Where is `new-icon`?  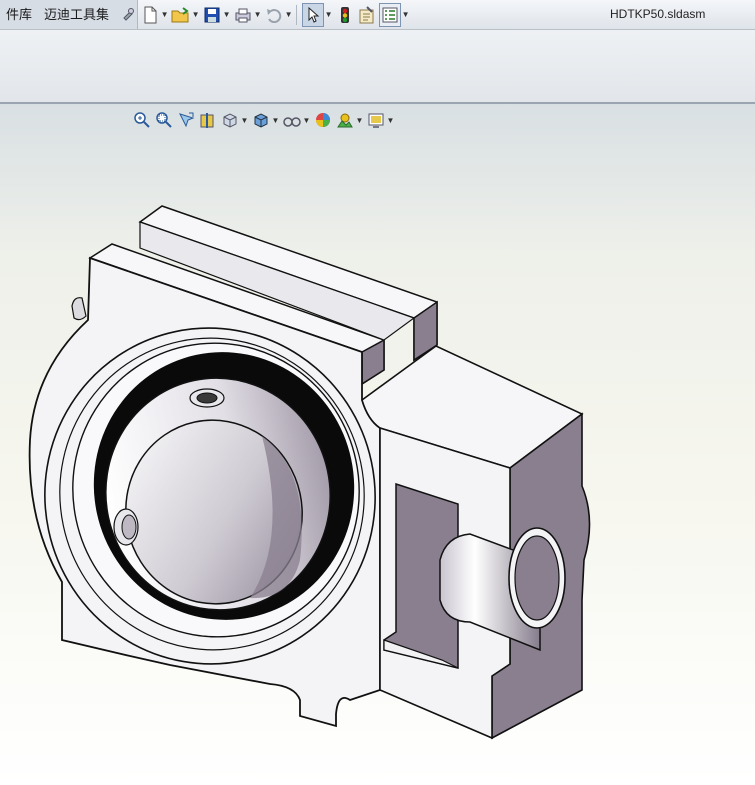 new-icon is located at coordinates (150, 15).